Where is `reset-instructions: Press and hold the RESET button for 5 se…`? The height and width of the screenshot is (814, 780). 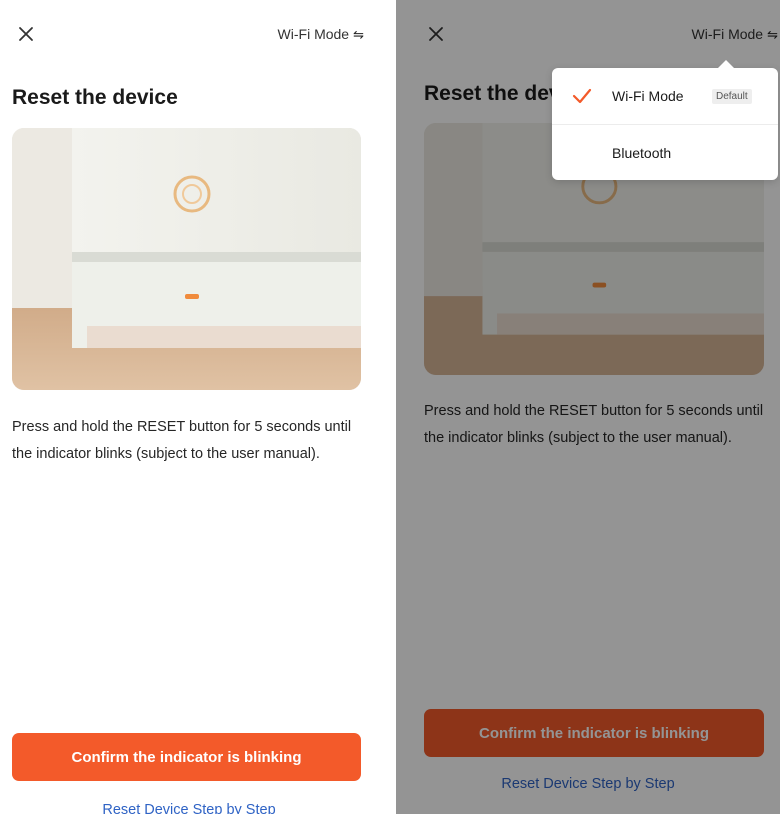 reset-instructions: Press and hold the RESET button for 5 se… is located at coordinates (182, 440).